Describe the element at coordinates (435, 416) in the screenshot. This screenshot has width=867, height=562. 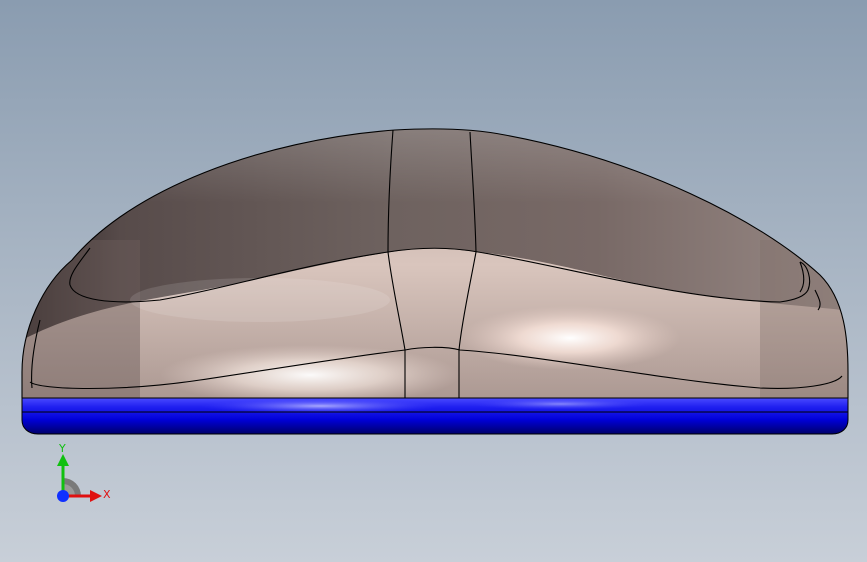
I see `mouse-base` at that location.